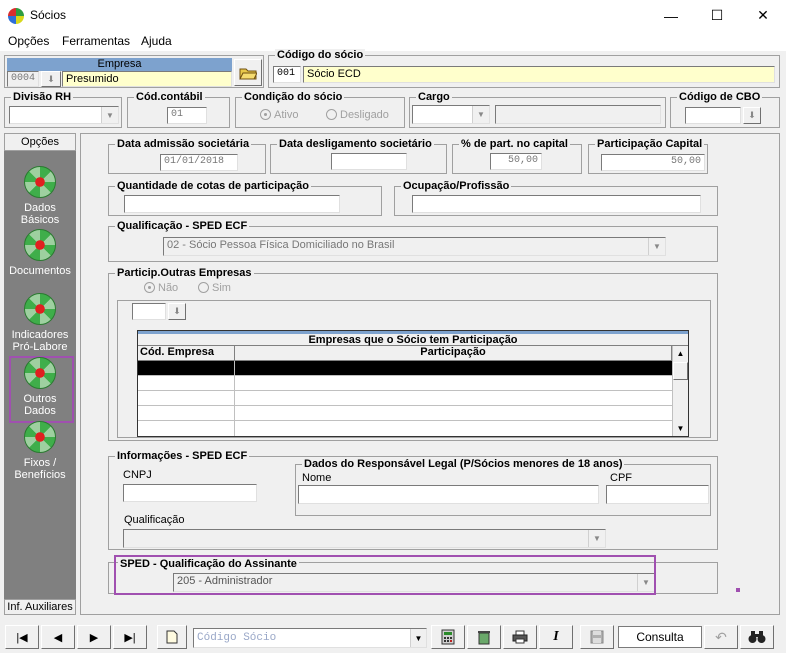 Image resolution: width=786 pixels, height=653 pixels. I want to click on data-desligamento-label: Data desligamento societário, so click(355, 144).